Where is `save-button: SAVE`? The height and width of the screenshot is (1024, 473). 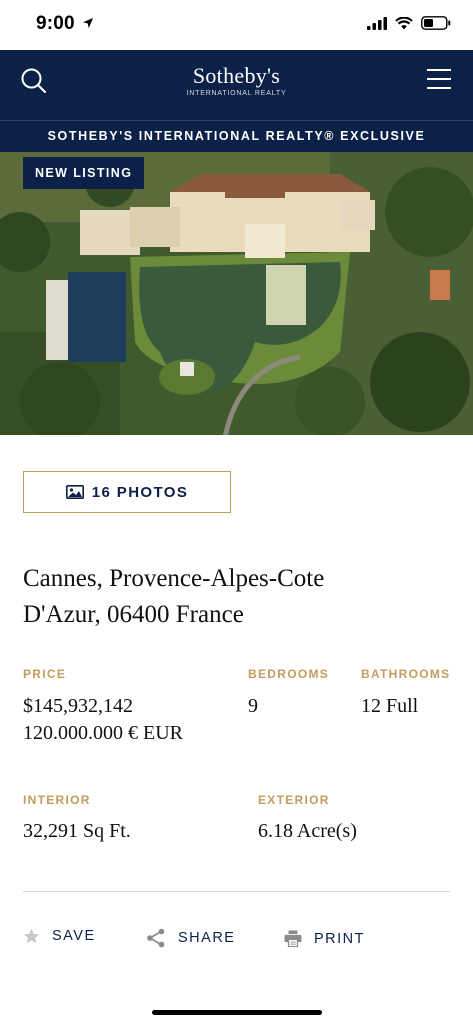
save-button: SAVE is located at coordinates (59, 936).